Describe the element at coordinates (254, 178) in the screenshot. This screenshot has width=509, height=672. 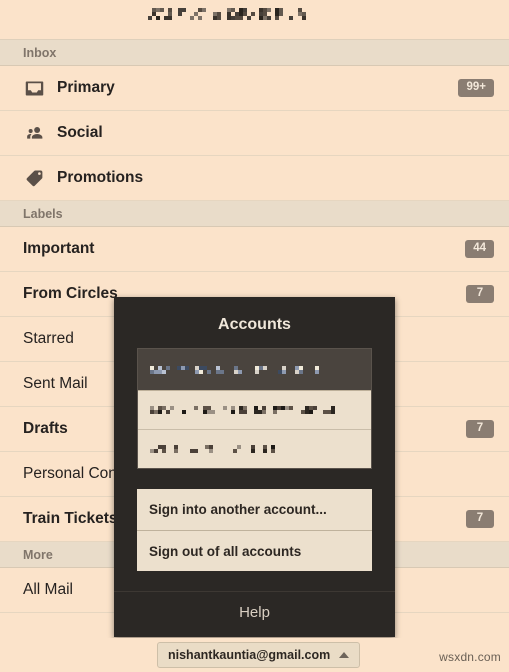
I see `sidebar-item-promotions: Promotions` at that location.